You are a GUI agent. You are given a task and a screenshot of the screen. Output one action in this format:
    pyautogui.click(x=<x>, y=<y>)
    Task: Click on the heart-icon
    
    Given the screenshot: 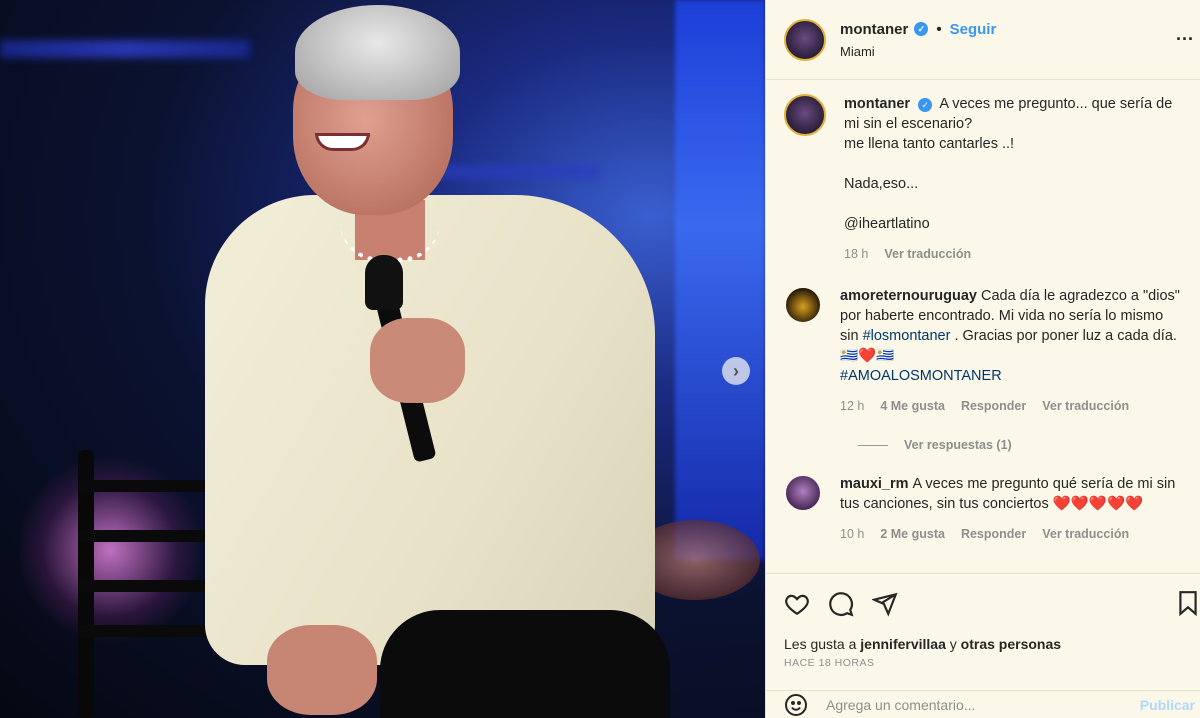 What is the action you would take?
    pyautogui.click(x=797, y=604)
    